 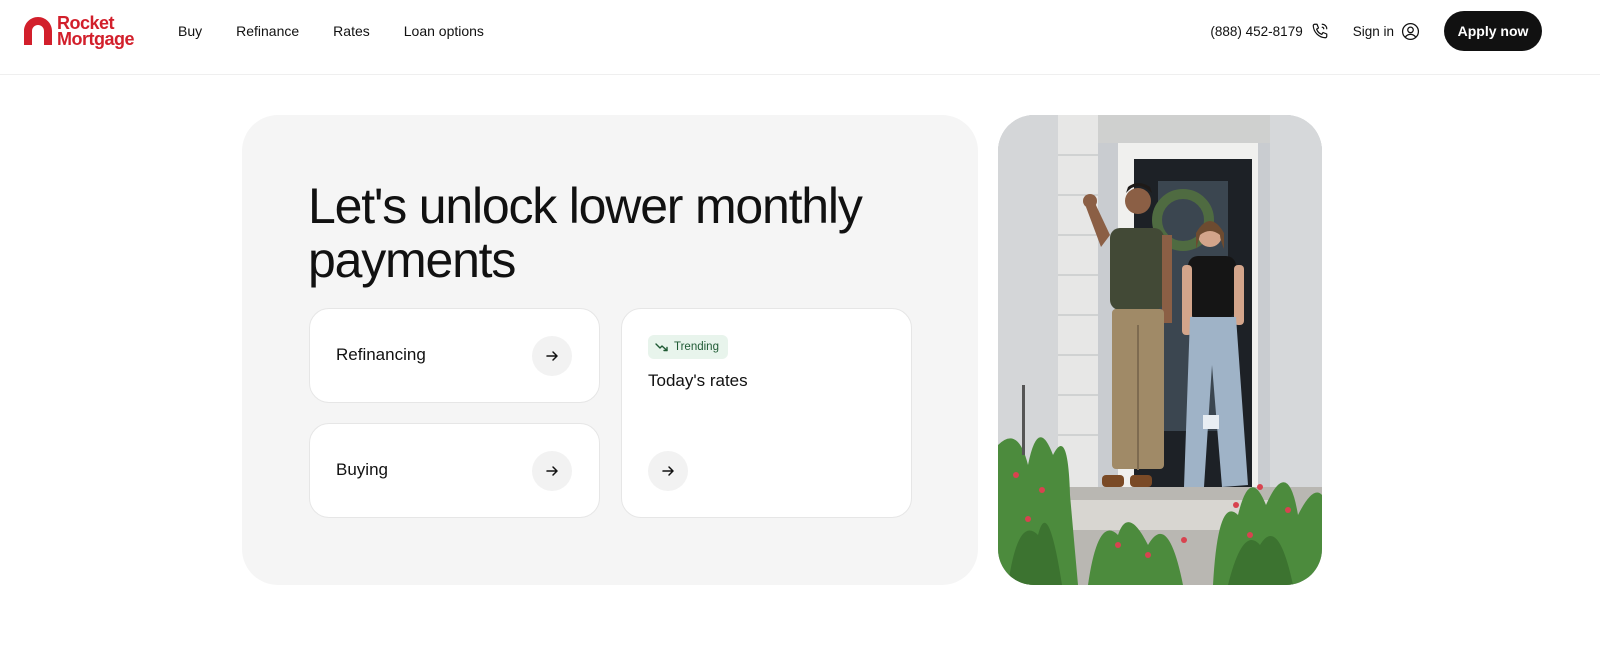 What do you see at coordinates (1373, 31) in the screenshot?
I see `sign-in-label: Sign in` at bounding box center [1373, 31].